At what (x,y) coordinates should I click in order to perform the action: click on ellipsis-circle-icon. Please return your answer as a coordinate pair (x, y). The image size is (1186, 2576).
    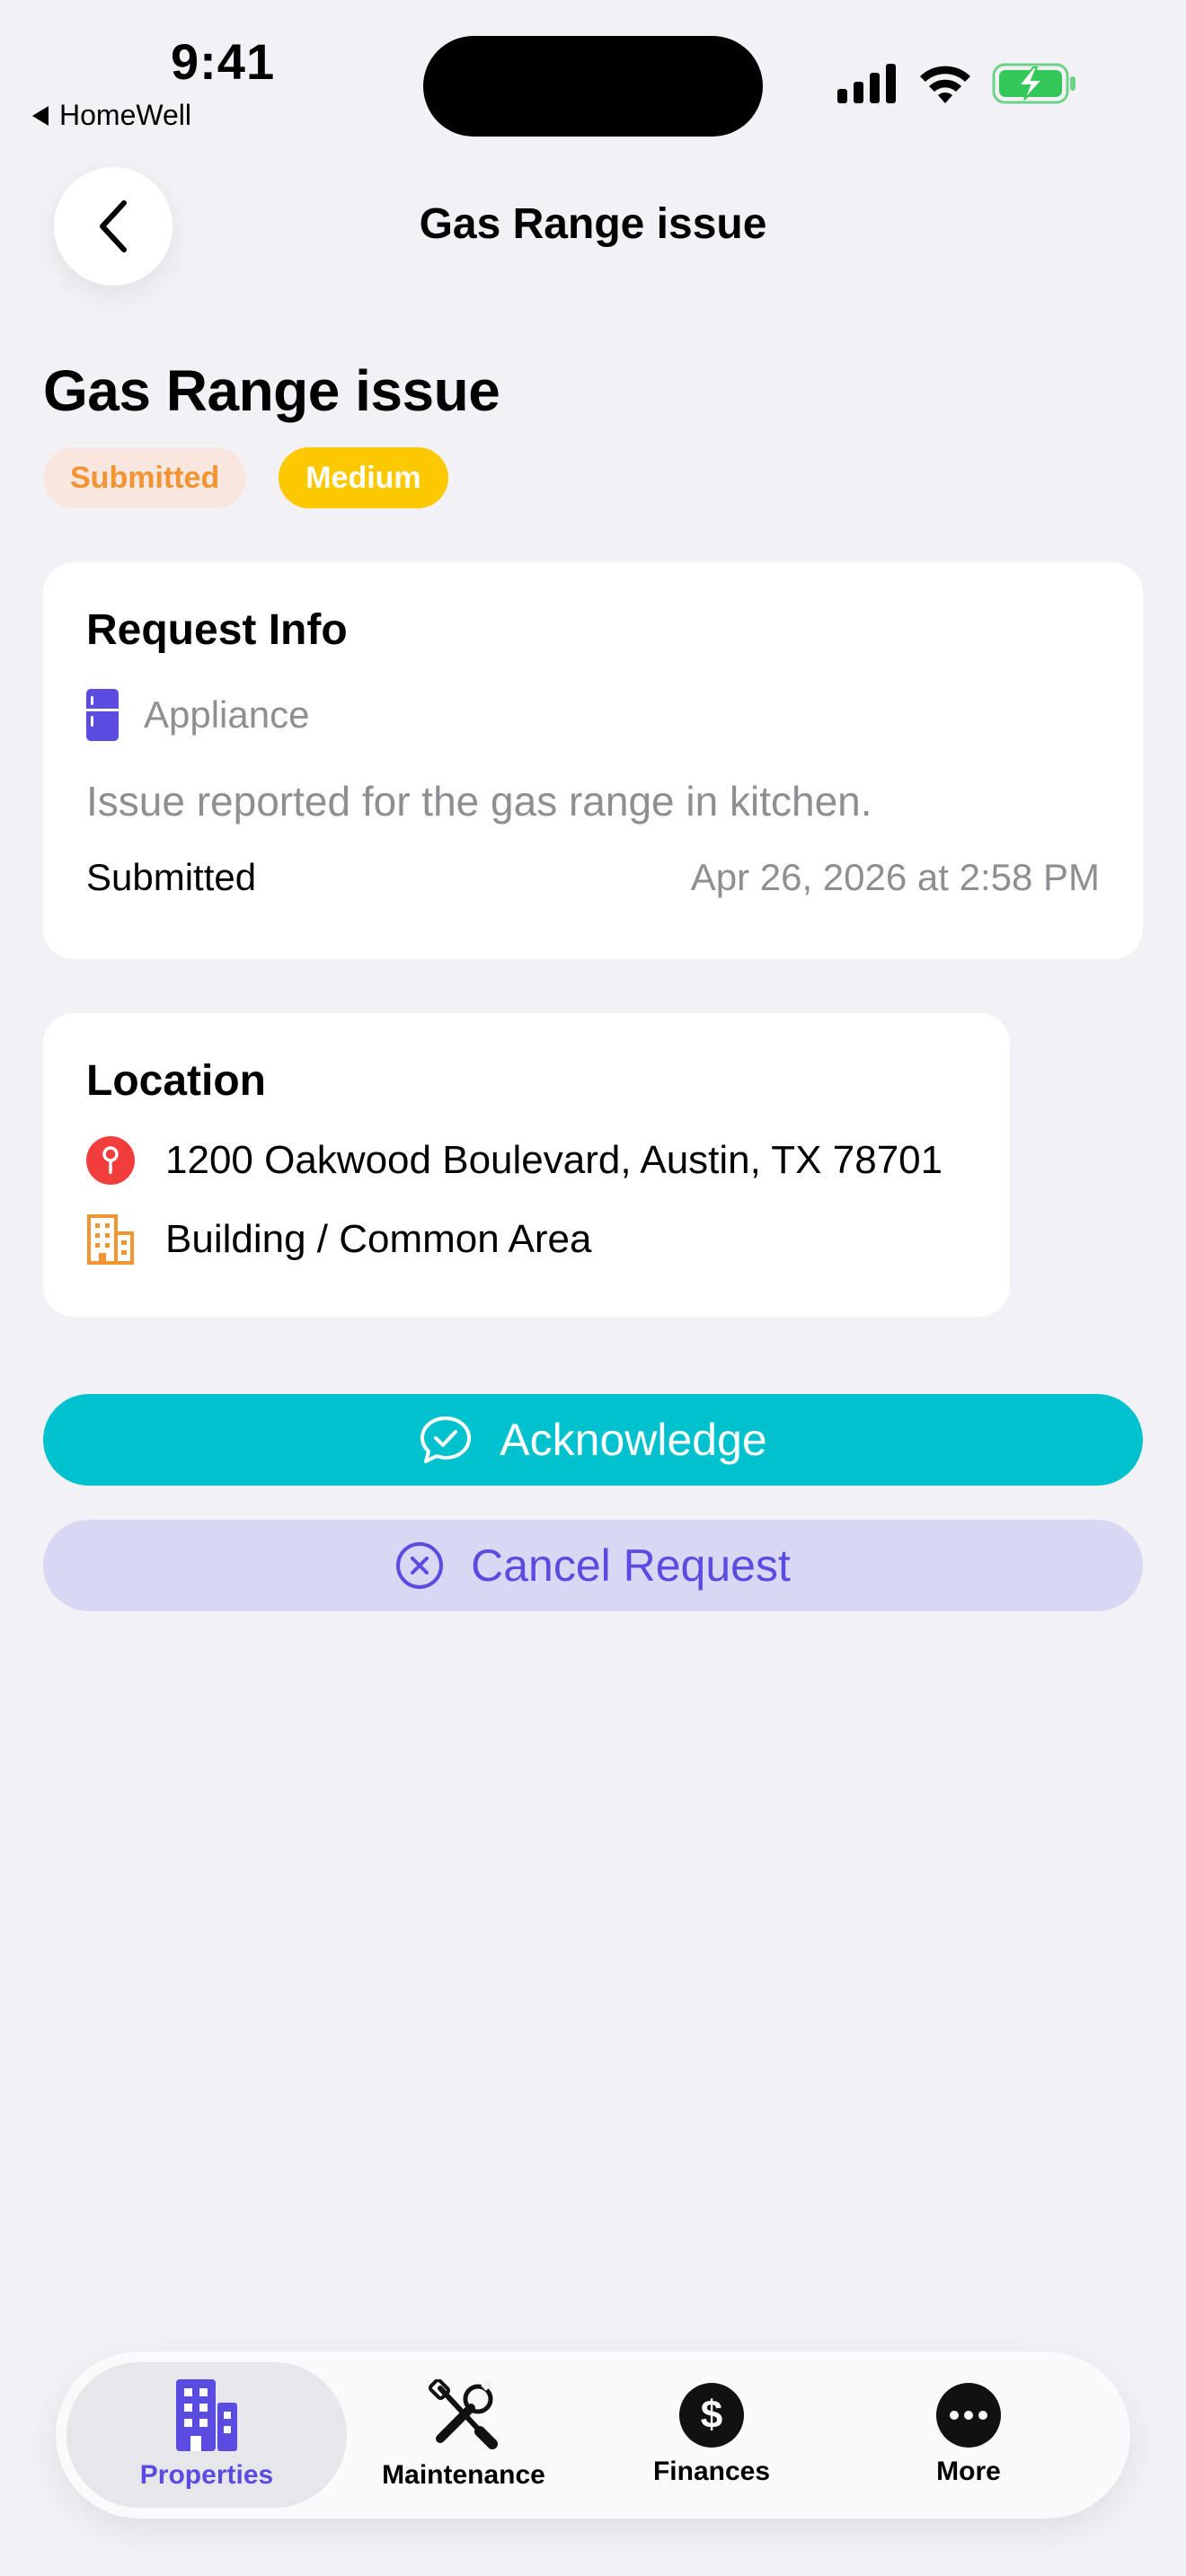
    Looking at the image, I should click on (968, 2415).